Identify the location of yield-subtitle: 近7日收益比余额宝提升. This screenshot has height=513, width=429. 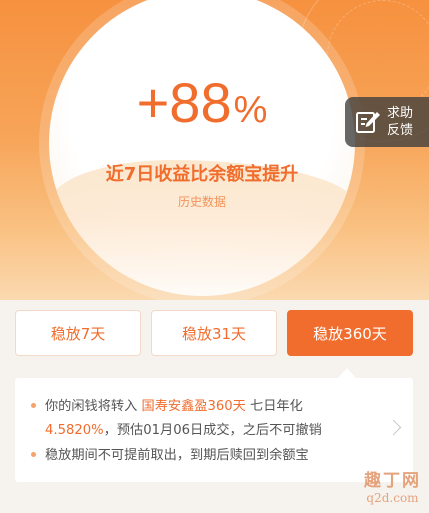
(202, 174).